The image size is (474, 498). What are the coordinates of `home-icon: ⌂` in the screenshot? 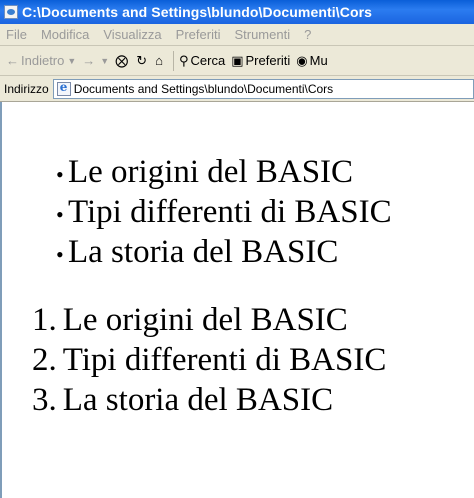 It's located at (159, 60).